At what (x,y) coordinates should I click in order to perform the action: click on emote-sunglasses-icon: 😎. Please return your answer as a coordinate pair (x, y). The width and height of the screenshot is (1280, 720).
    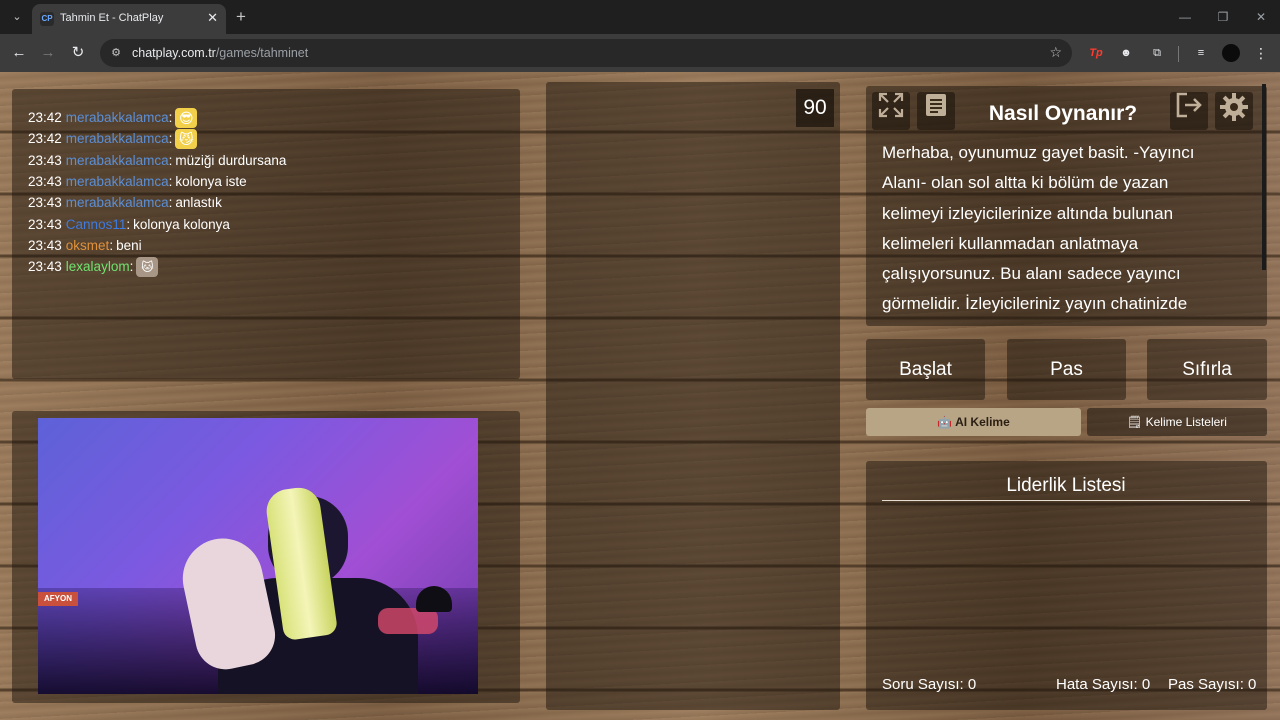
    Looking at the image, I should click on (186, 117).